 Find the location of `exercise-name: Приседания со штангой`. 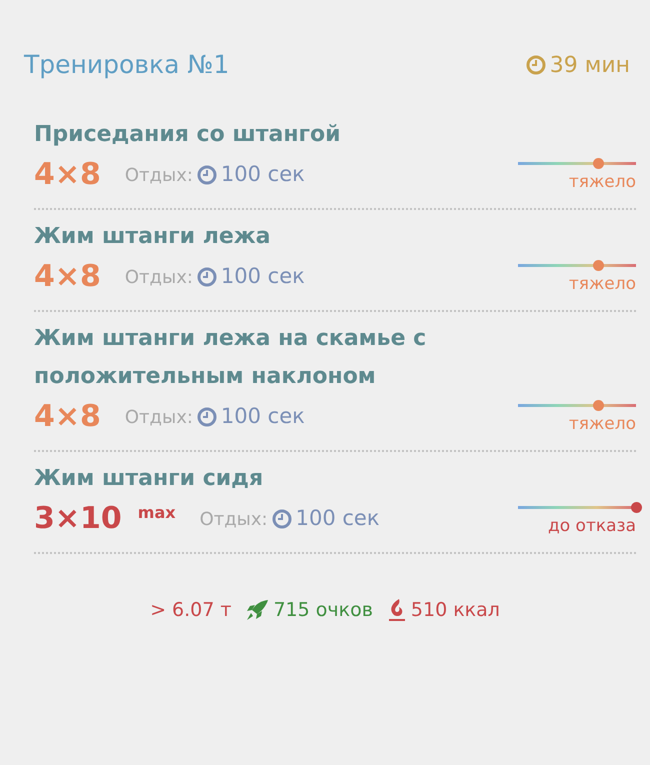

exercise-name: Приседания со штангой is located at coordinates (188, 135).